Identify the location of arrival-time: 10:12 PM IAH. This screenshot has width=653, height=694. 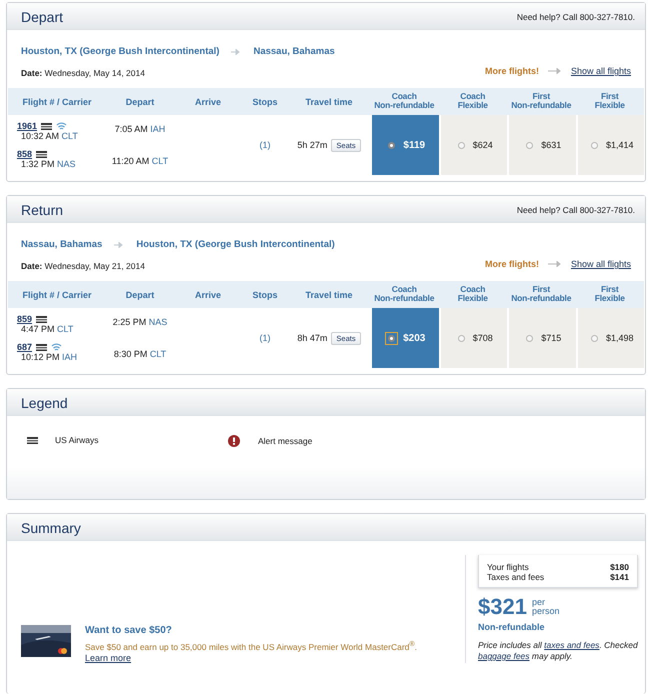
(49, 357).